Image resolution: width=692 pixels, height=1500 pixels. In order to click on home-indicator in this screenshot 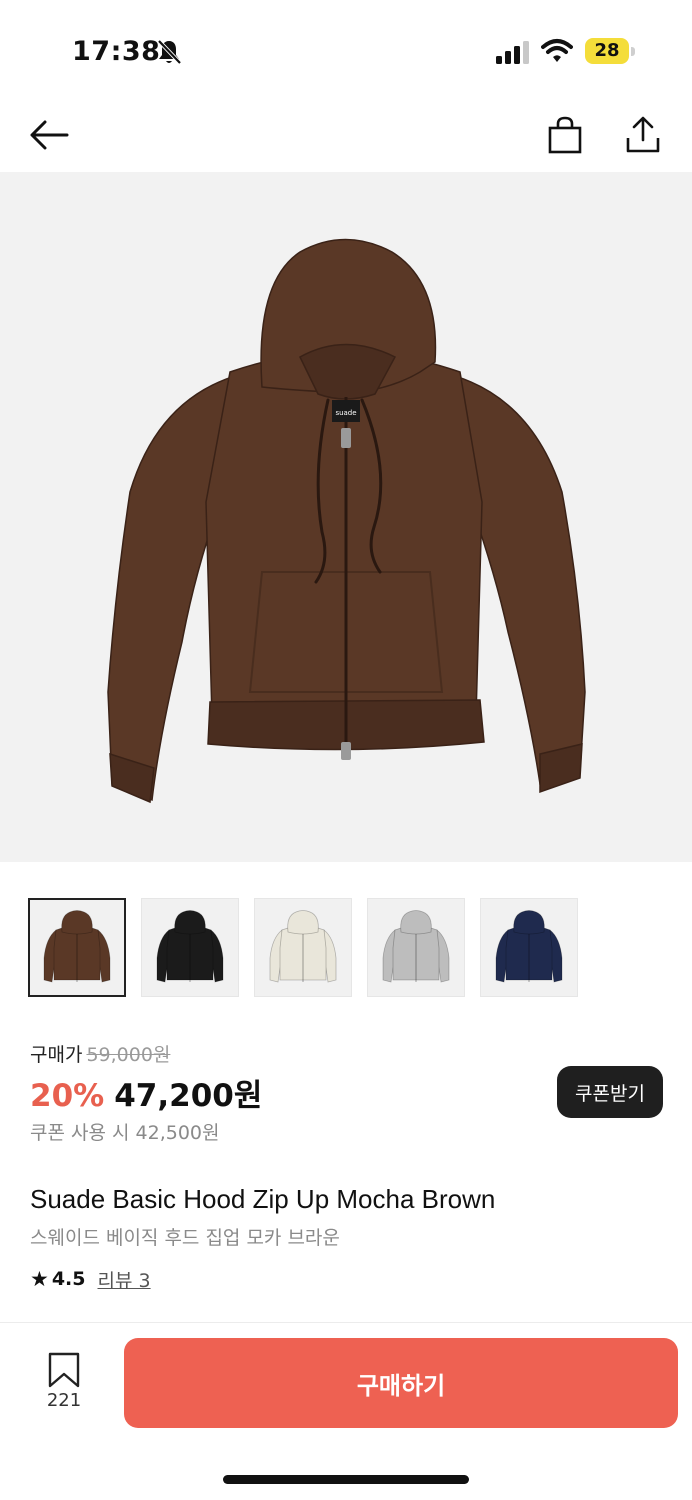, I will do `click(346, 1479)`.